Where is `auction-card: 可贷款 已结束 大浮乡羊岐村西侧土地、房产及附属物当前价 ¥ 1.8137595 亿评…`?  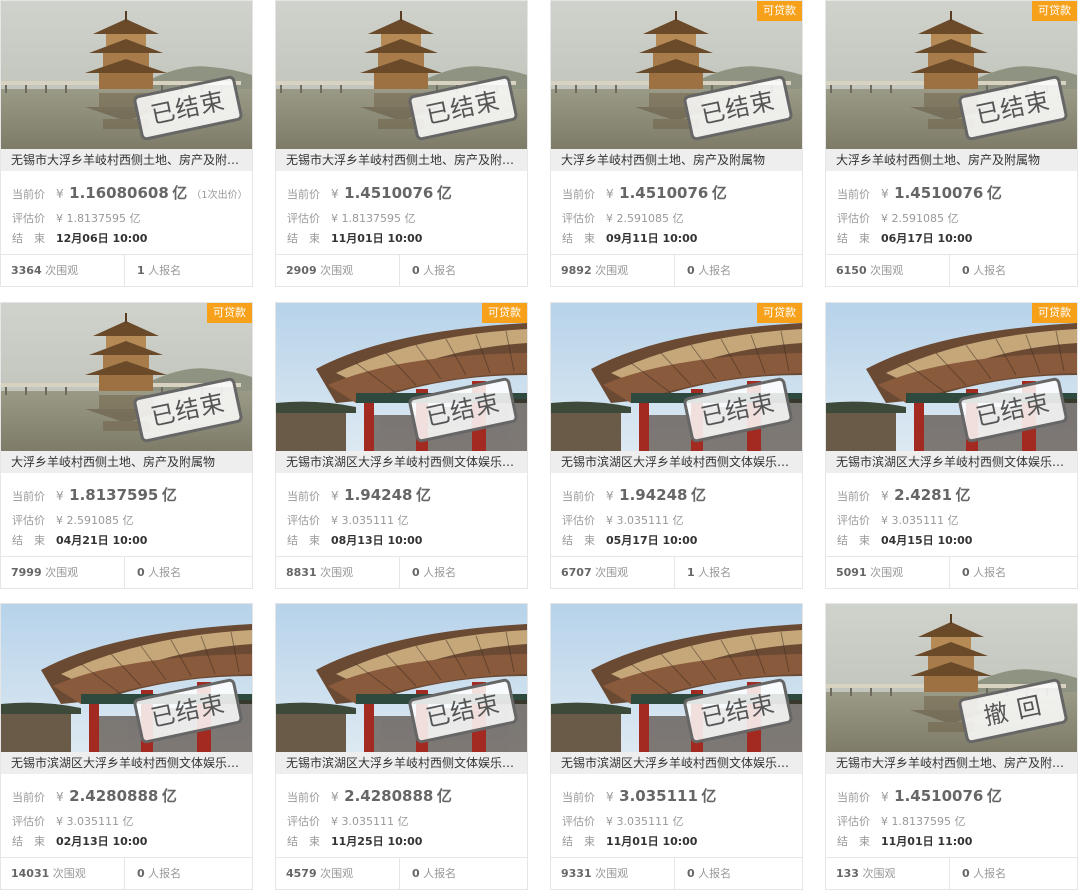 auction-card: 可贷款 已结束 大浮乡羊岐村西侧土地、房产及附属物当前价 ¥ 1.8137595 亿评… is located at coordinates (126, 445).